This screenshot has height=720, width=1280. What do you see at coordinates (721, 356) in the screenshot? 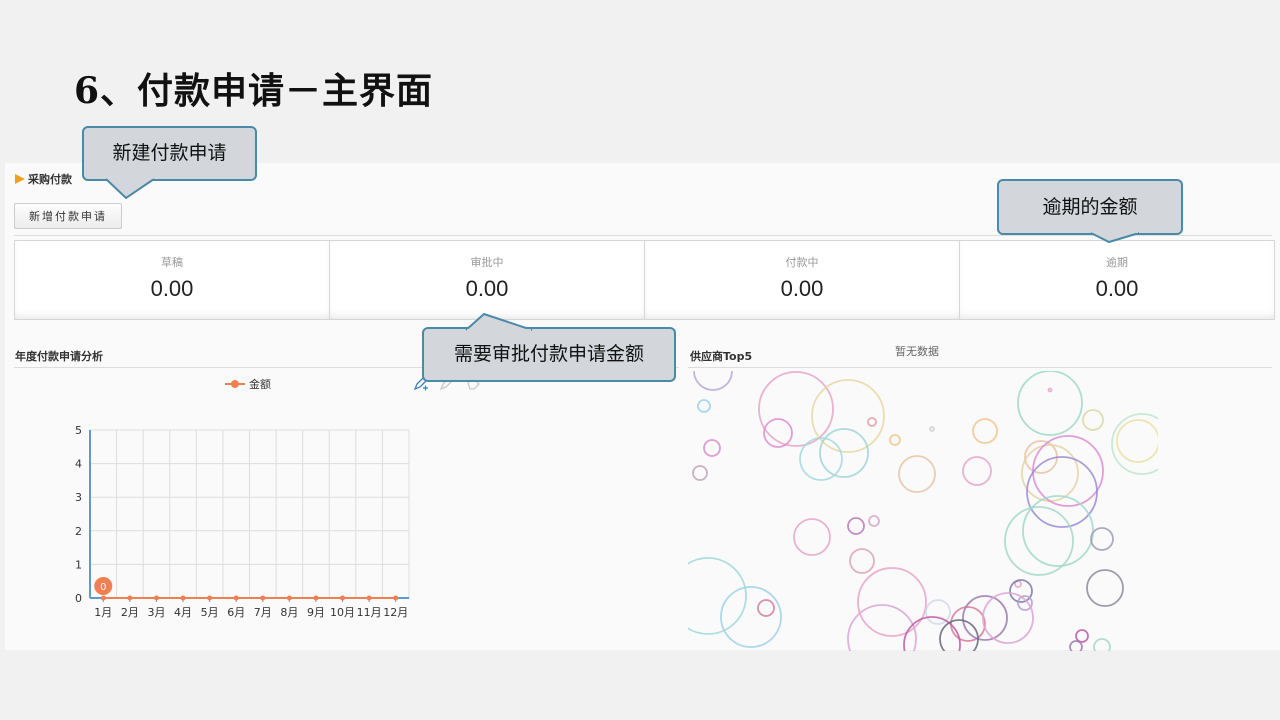
I see `supplier-top5-title: 供应商Top5` at bounding box center [721, 356].